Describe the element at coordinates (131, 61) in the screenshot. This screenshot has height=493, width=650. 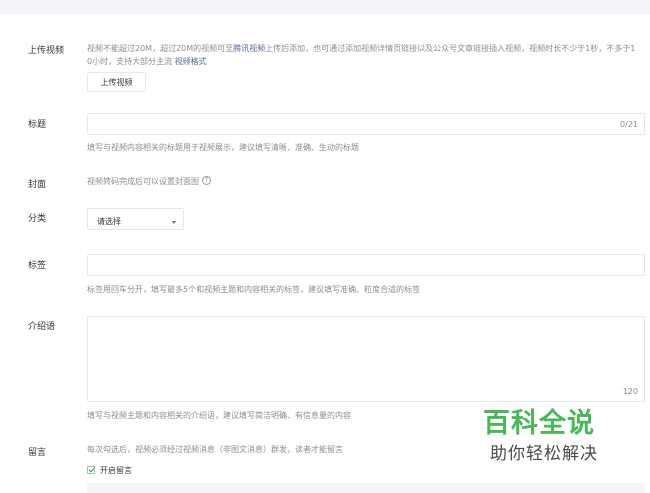
I see `upload-hint-text-3: 0小时，支持大部分主流` at that location.